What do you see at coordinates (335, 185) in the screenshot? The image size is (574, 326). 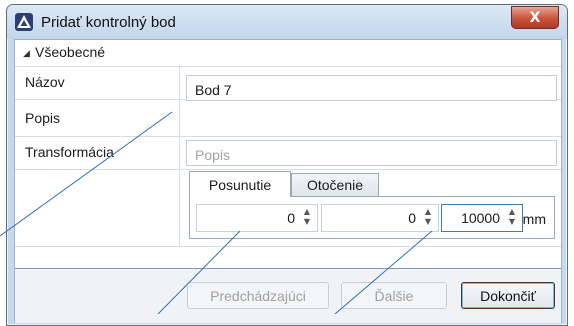 I see `tab-rotation: Otočenie` at bounding box center [335, 185].